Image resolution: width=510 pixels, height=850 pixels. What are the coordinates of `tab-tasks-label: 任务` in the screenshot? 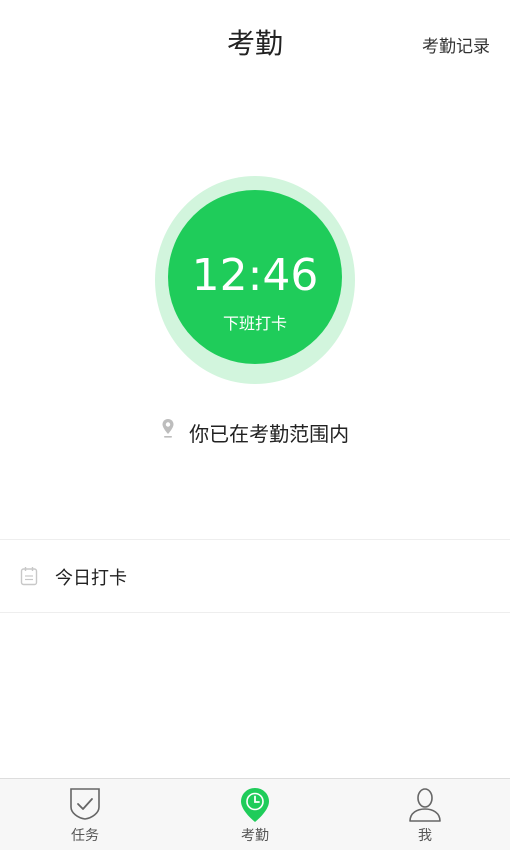 It's located at (85, 836).